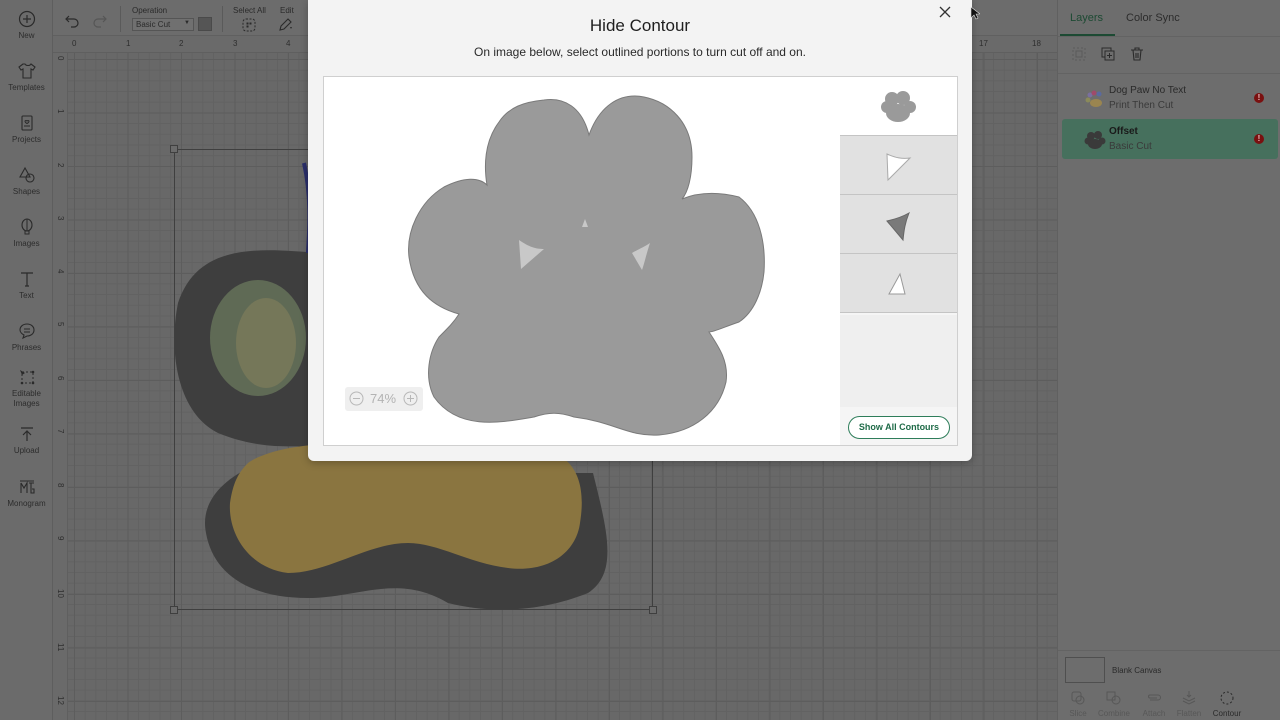 The image size is (1280, 720). What do you see at coordinates (898, 361) in the screenshot?
I see `contour-list-empty-area` at bounding box center [898, 361].